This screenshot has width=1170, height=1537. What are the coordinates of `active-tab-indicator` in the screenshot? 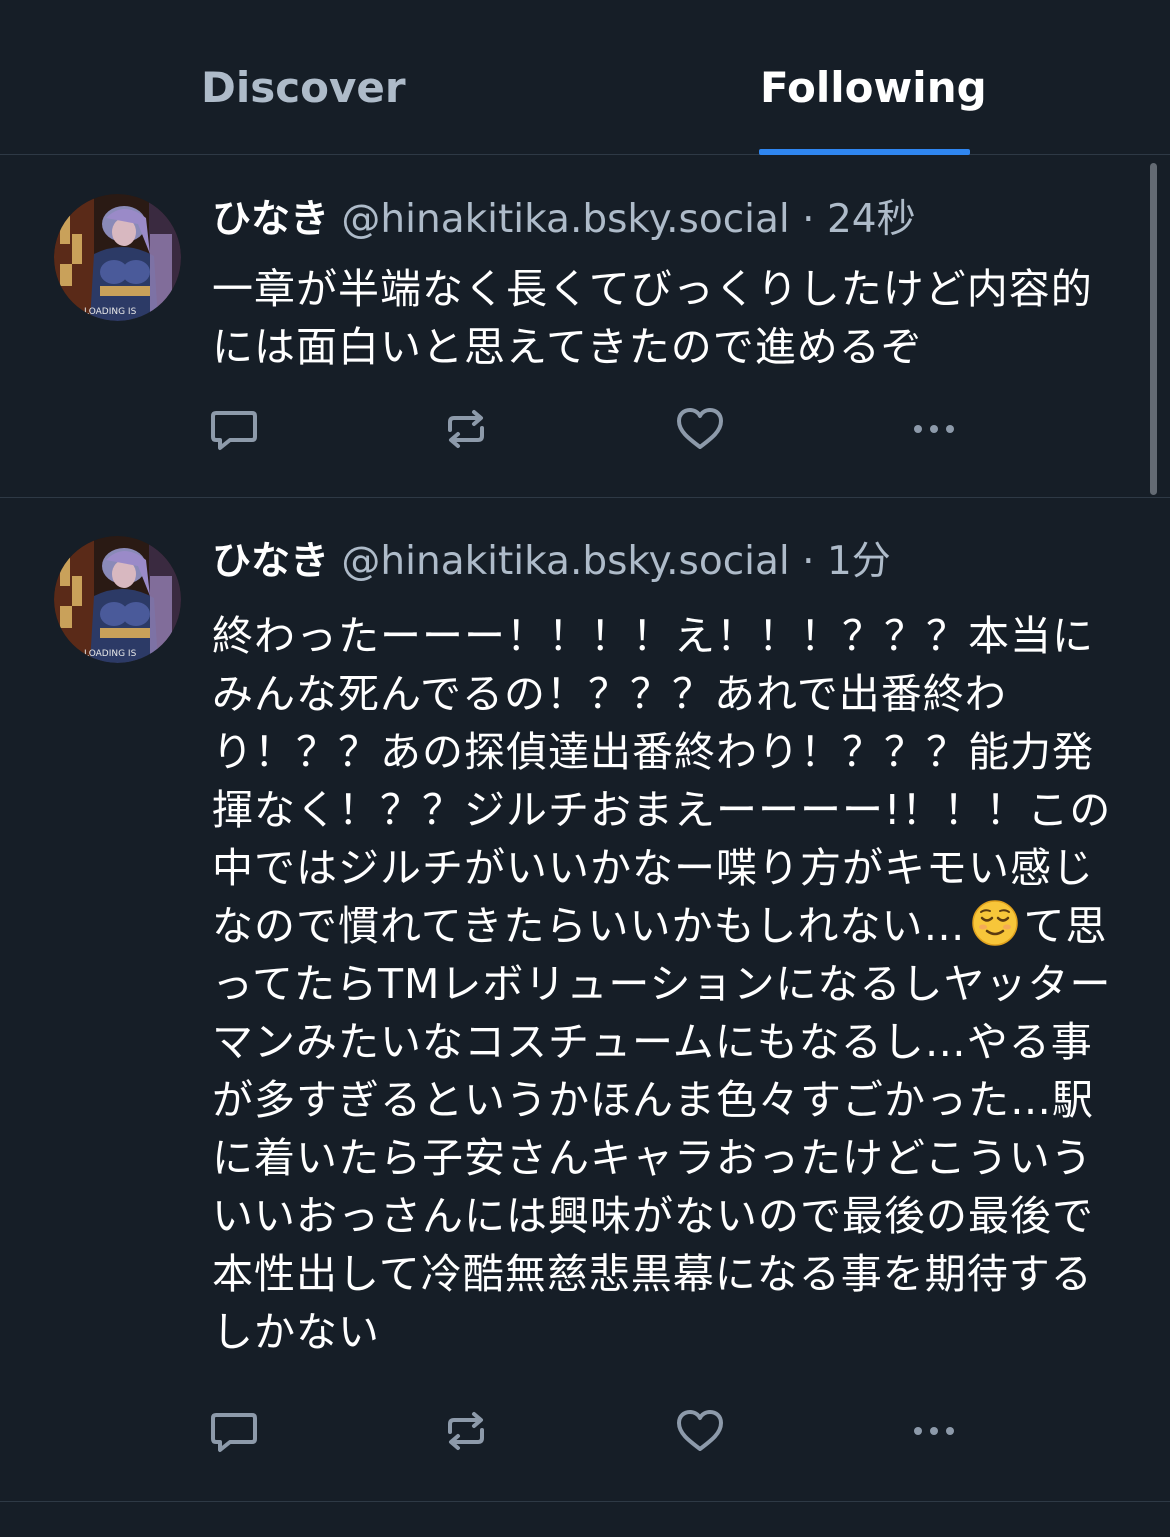 It's located at (864, 152).